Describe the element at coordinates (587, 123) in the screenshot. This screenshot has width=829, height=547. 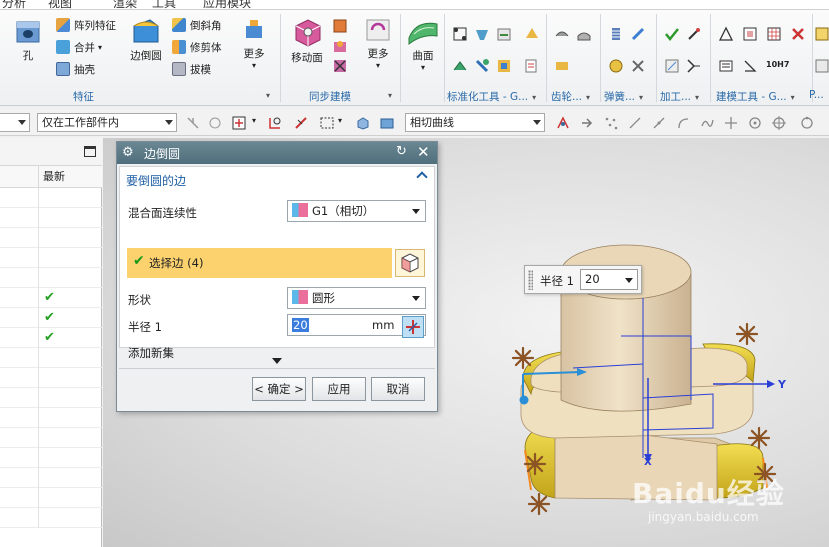
I see `arrow-right-icon` at that location.